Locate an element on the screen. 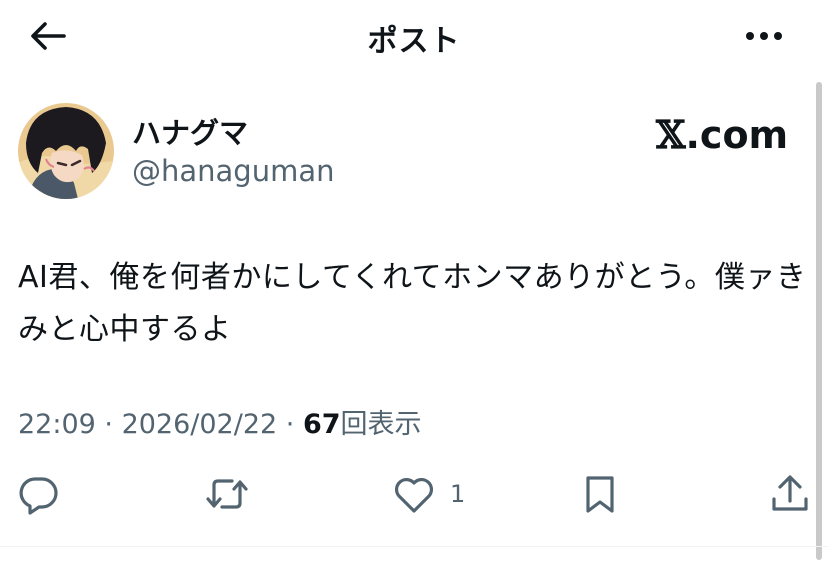 The width and height of the screenshot is (828, 567). top-bar: ポスト is located at coordinates (414, 36).